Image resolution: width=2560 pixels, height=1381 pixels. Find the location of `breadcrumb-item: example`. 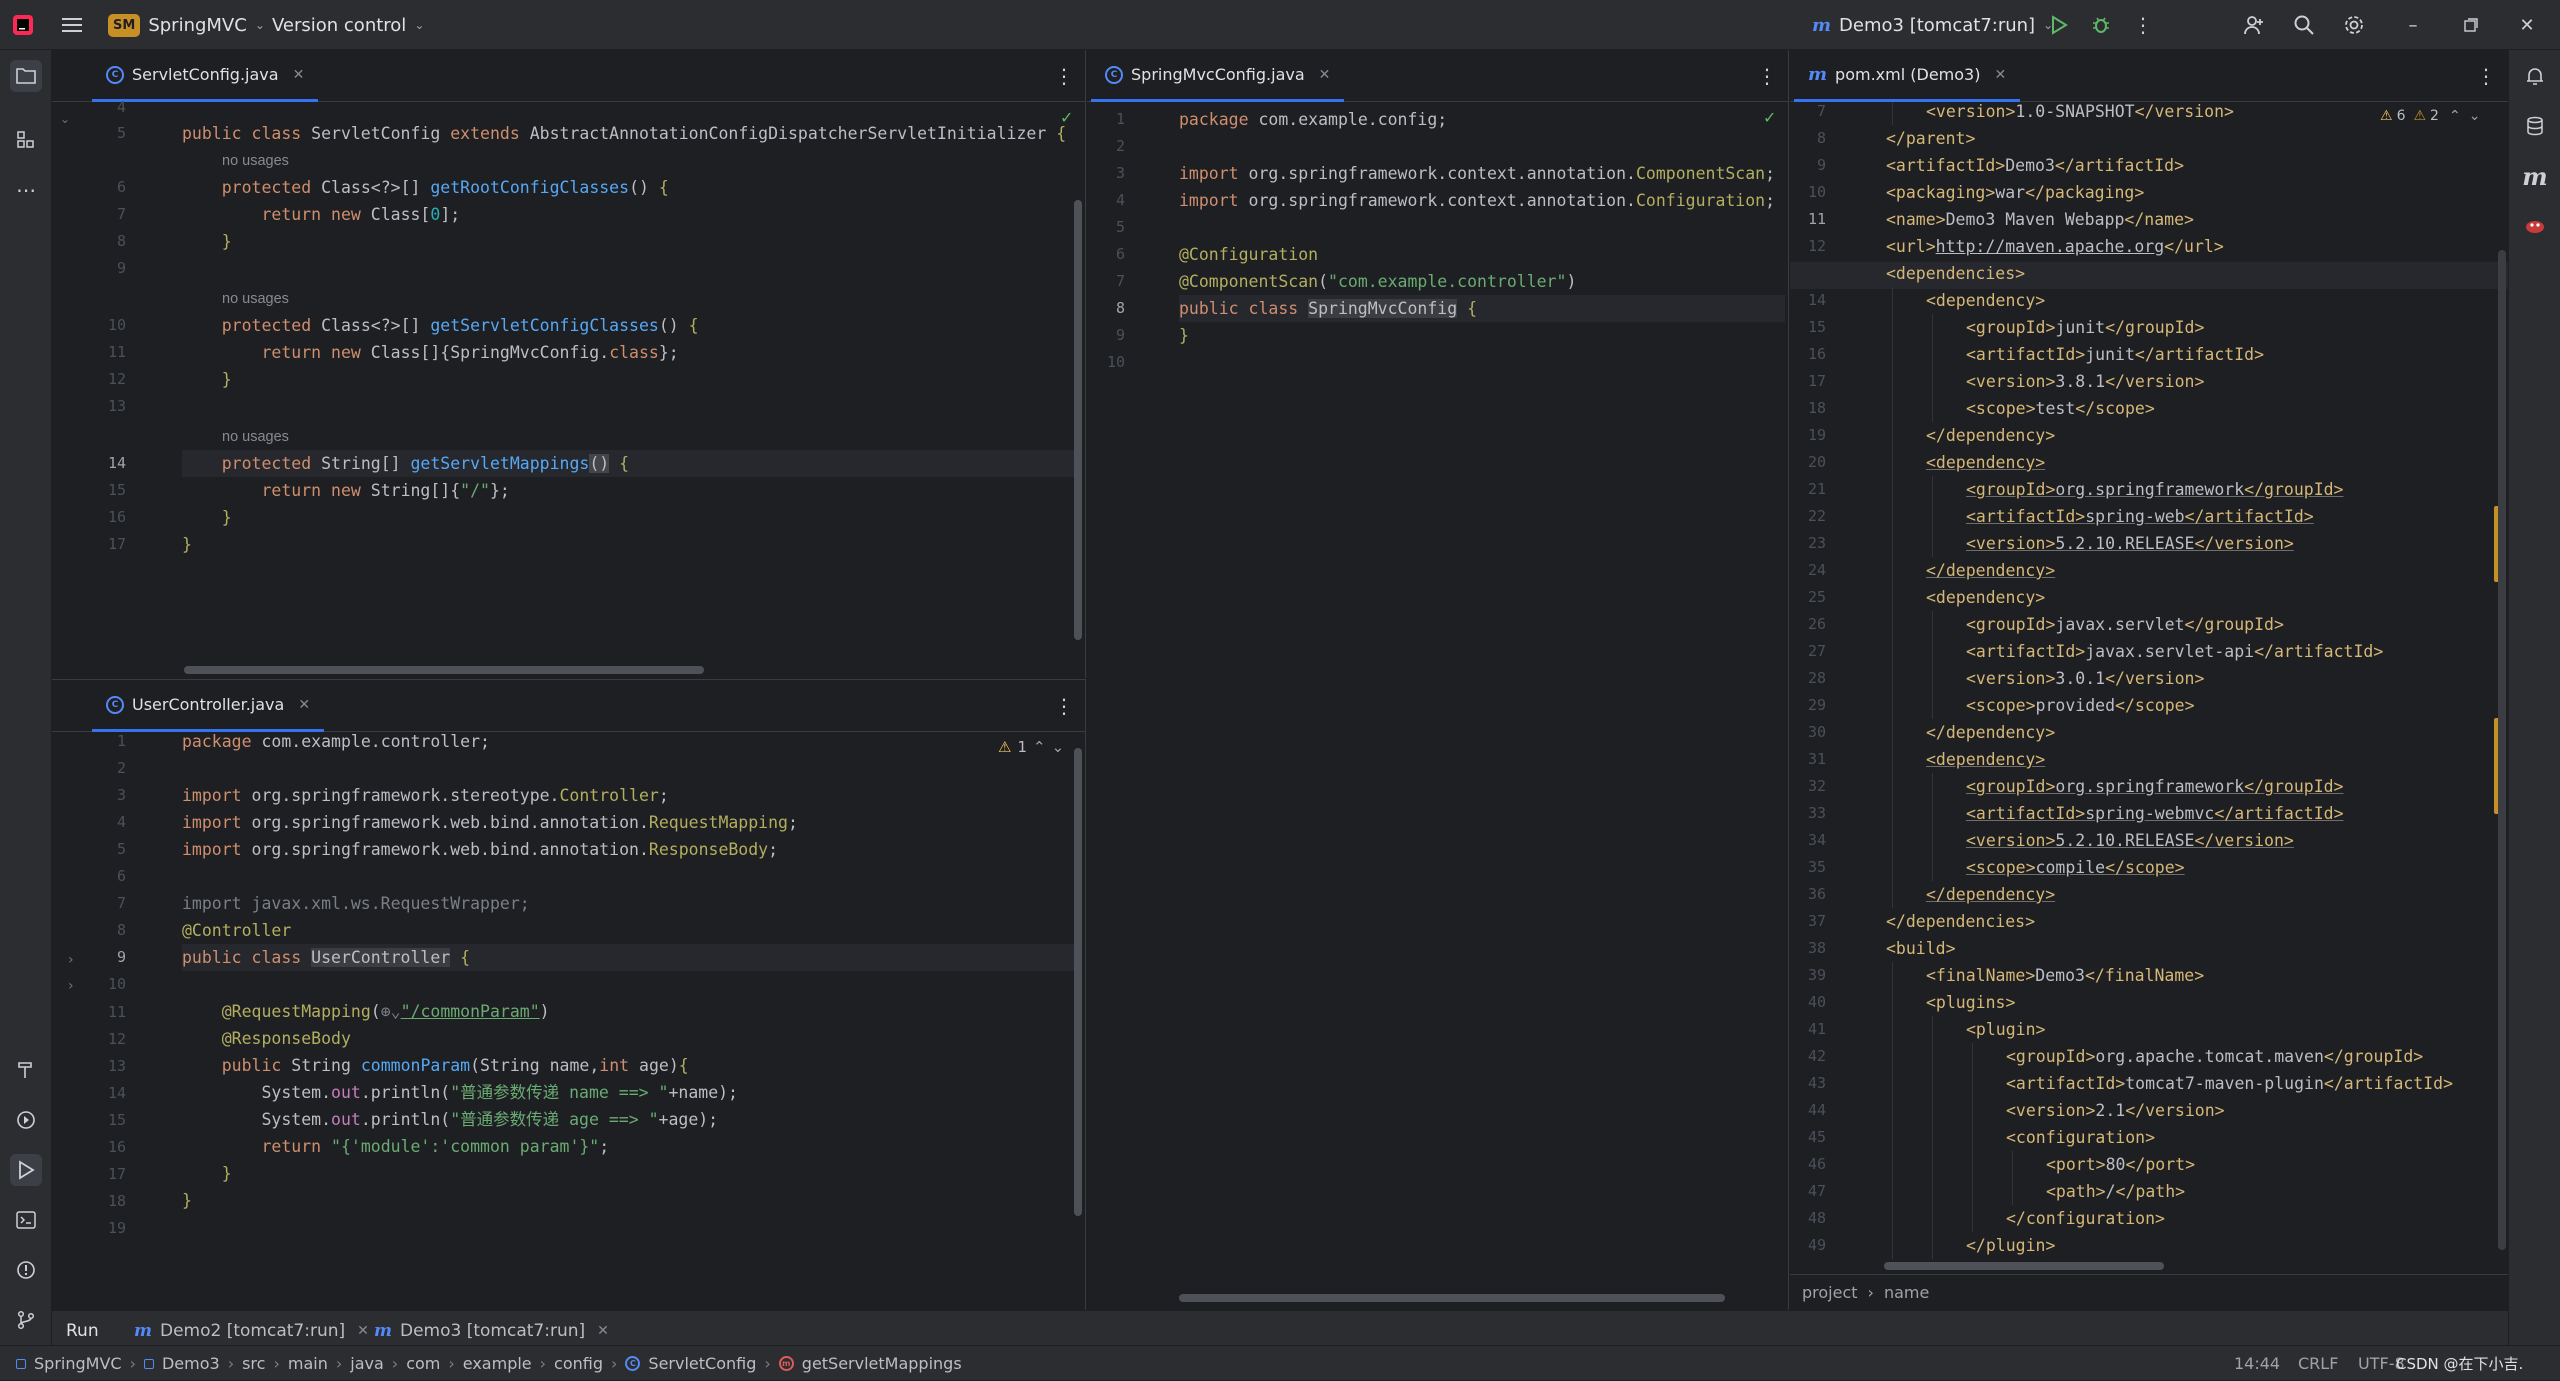

breadcrumb-item: example is located at coordinates (497, 1363).